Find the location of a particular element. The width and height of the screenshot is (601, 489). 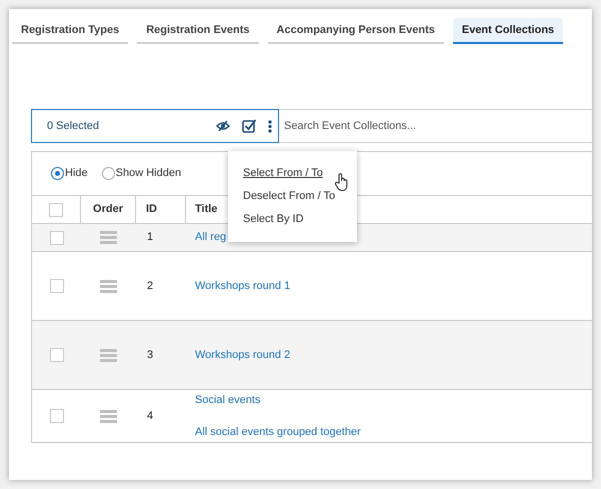

title-link: Workshops round 2 is located at coordinates (393, 355).